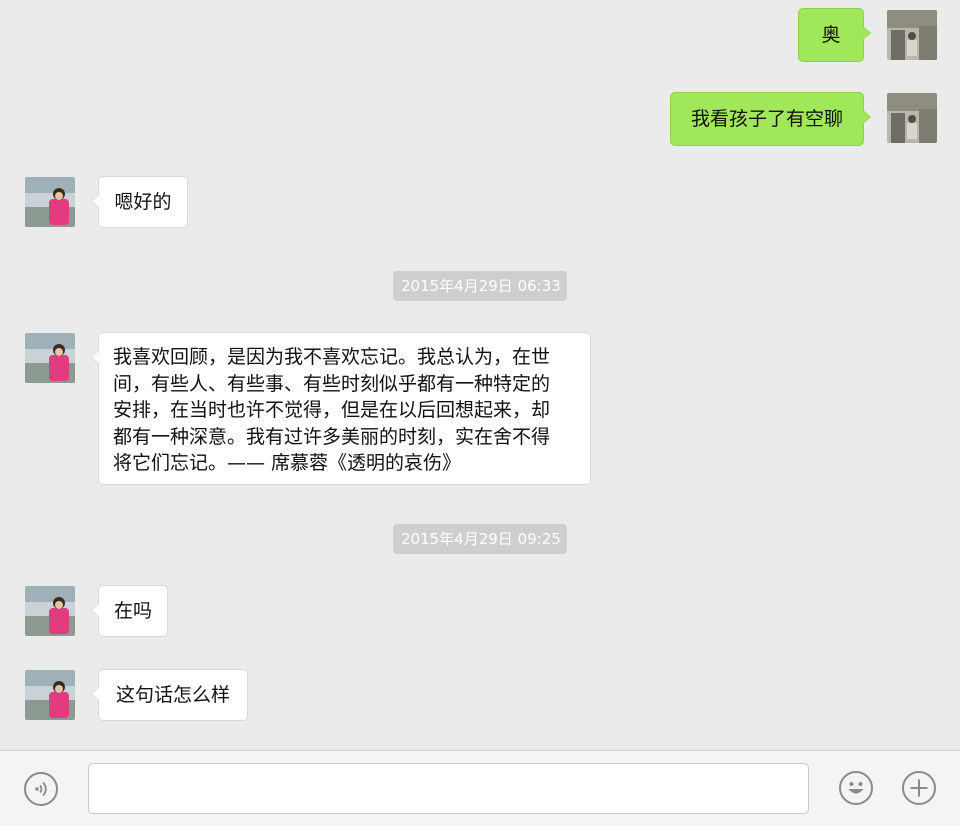  What do you see at coordinates (448, 788) in the screenshot?
I see `message-input` at bounding box center [448, 788].